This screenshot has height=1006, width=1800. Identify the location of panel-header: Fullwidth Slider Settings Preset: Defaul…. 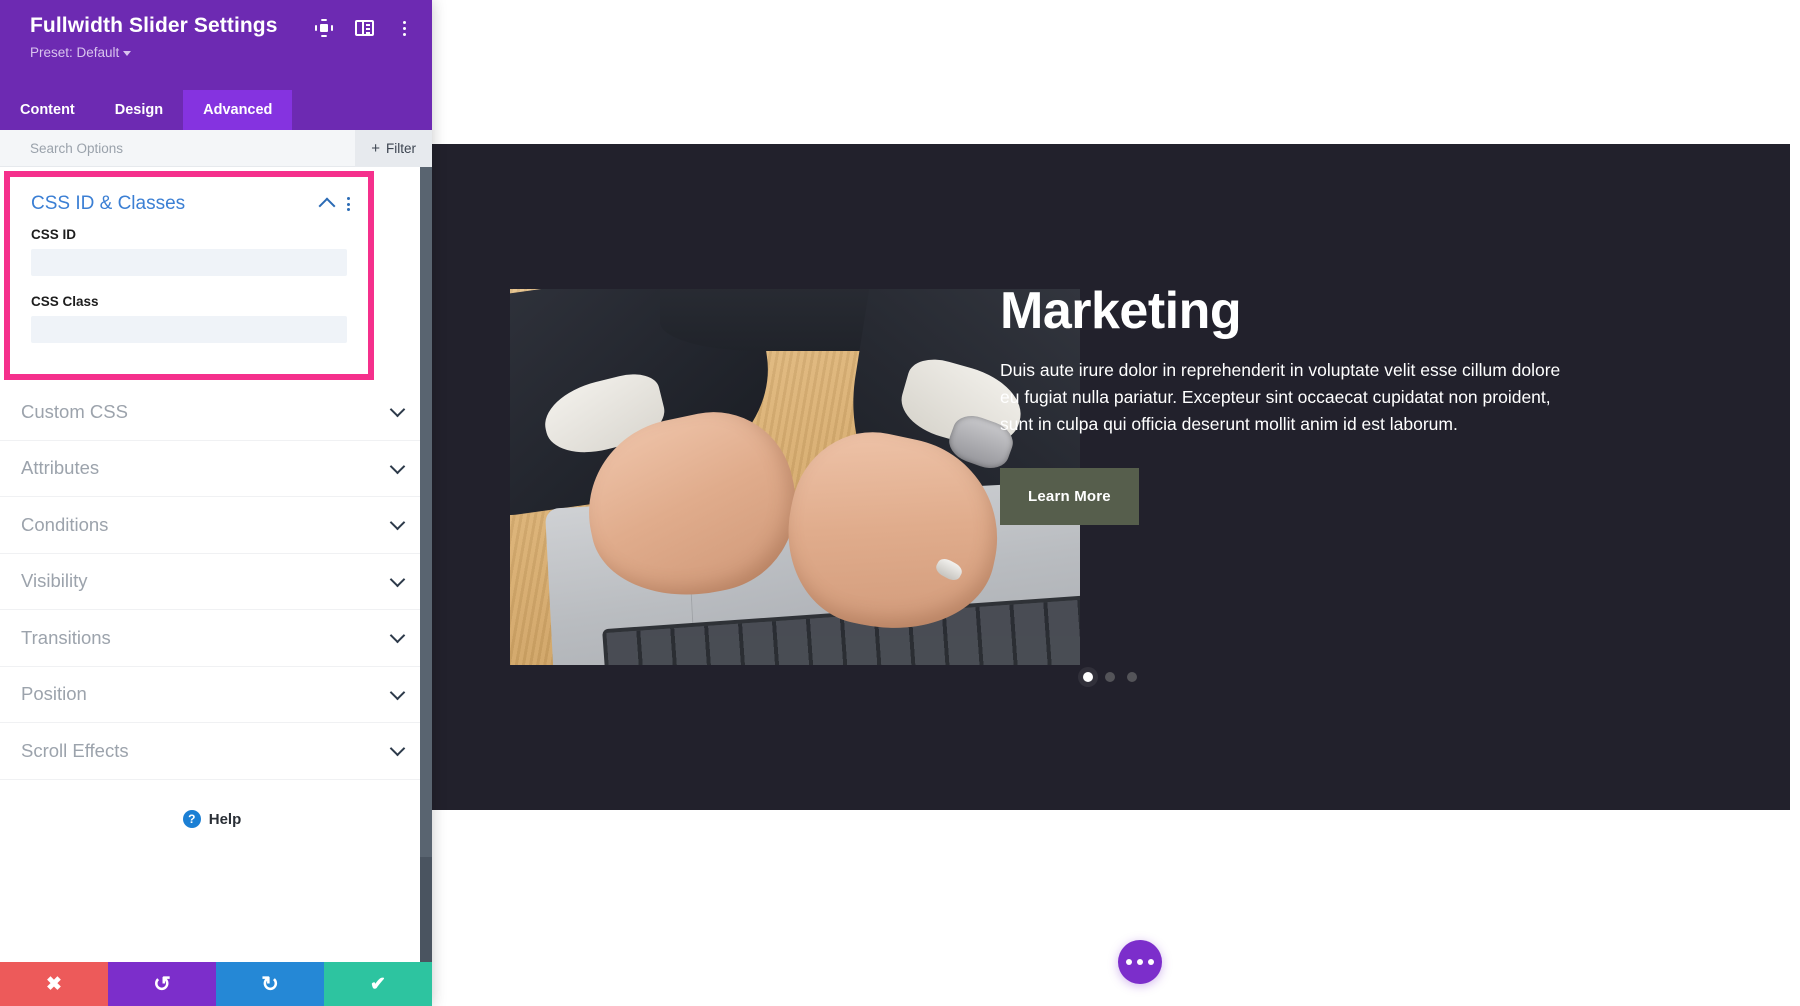
(216, 45).